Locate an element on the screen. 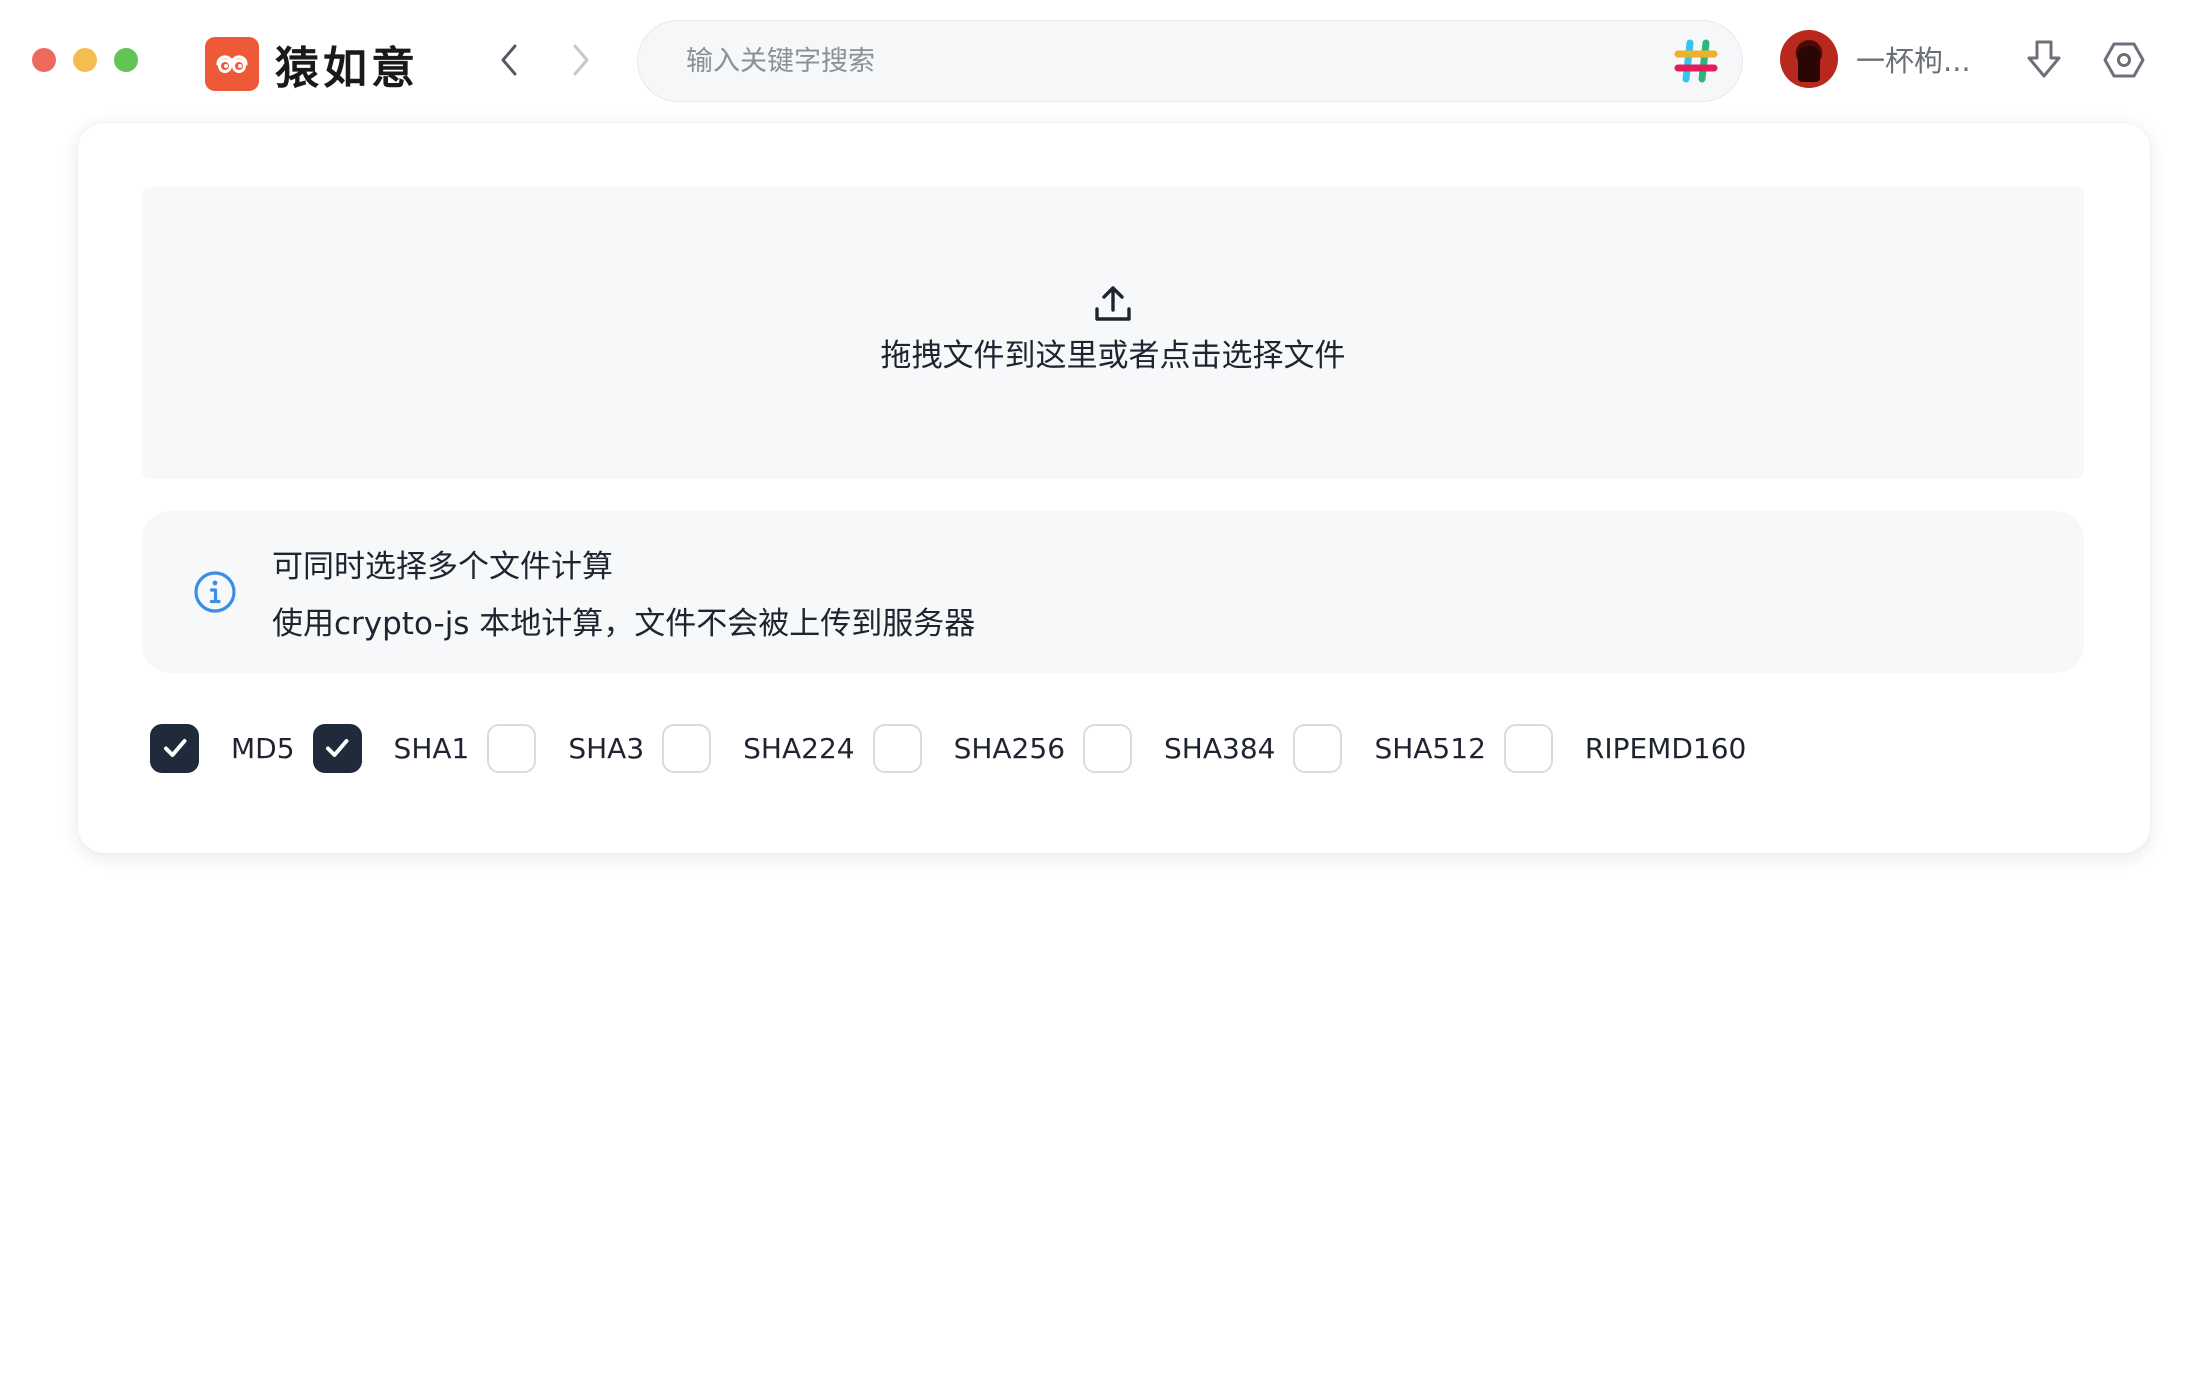  info-text: 可同时选择多个文件计算 使用crypto-js 本地计算，文件不会被上传到服务器 is located at coordinates (623, 592).